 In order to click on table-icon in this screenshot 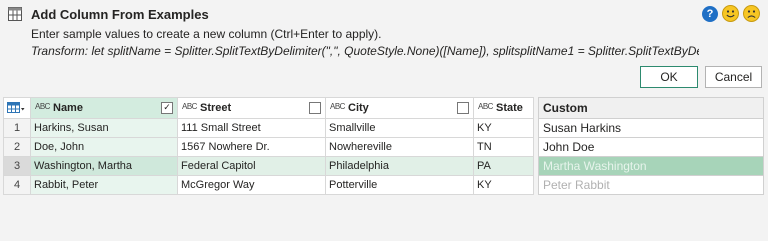, I will do `click(16, 107)`.